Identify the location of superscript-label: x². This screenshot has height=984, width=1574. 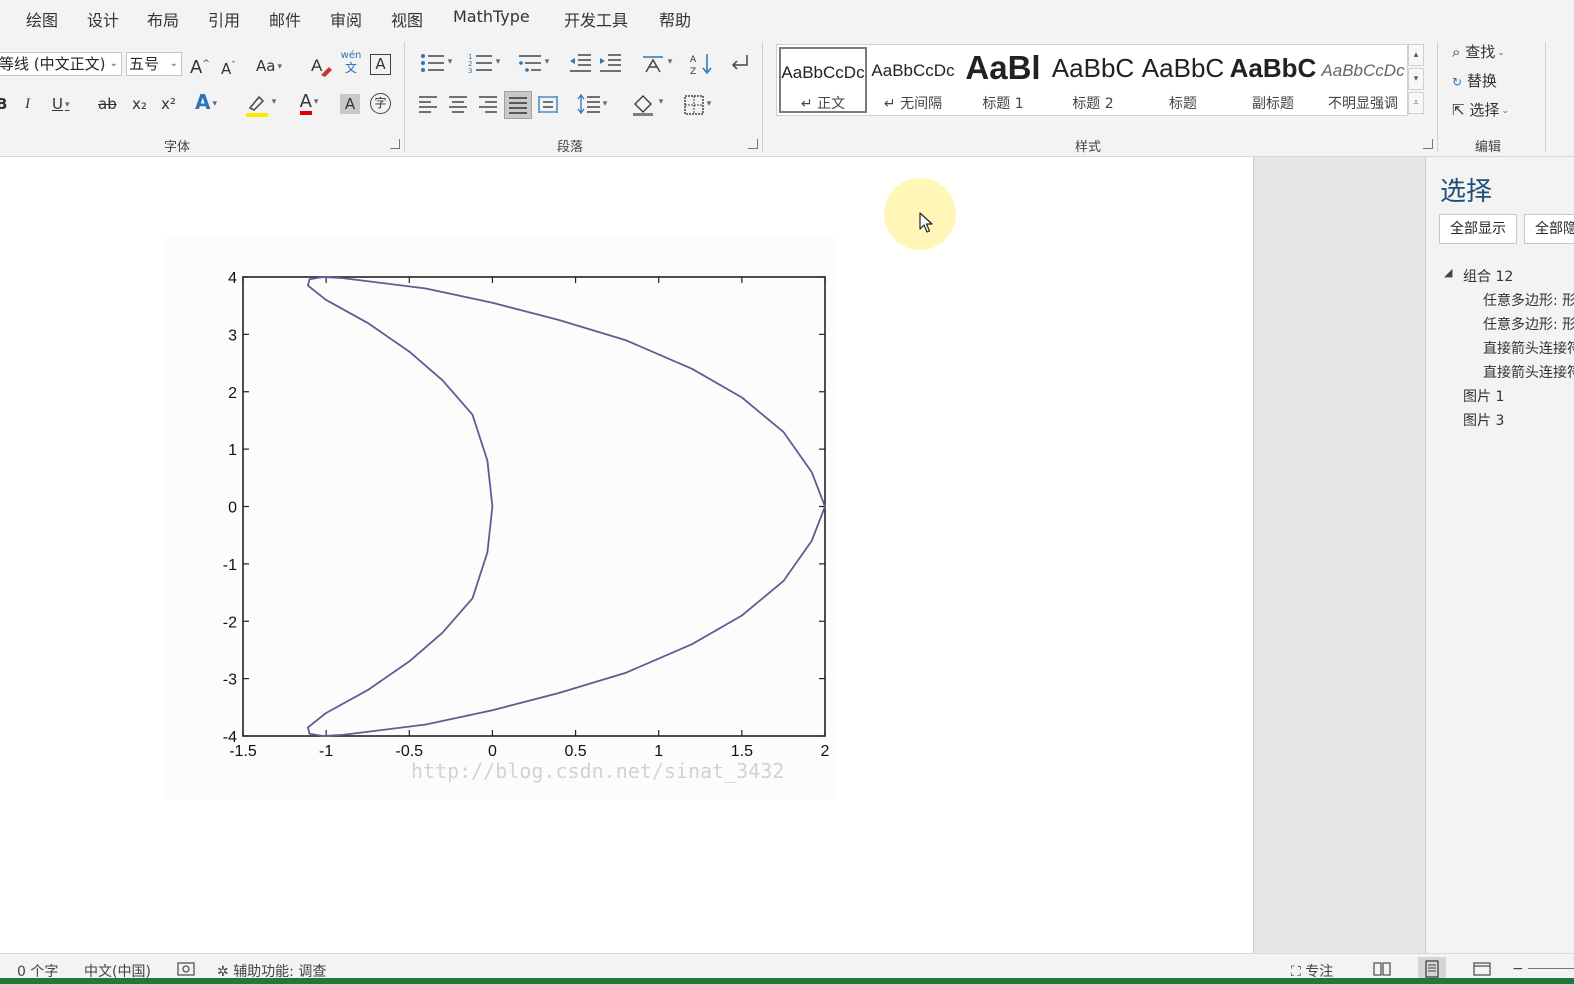
(168, 104).